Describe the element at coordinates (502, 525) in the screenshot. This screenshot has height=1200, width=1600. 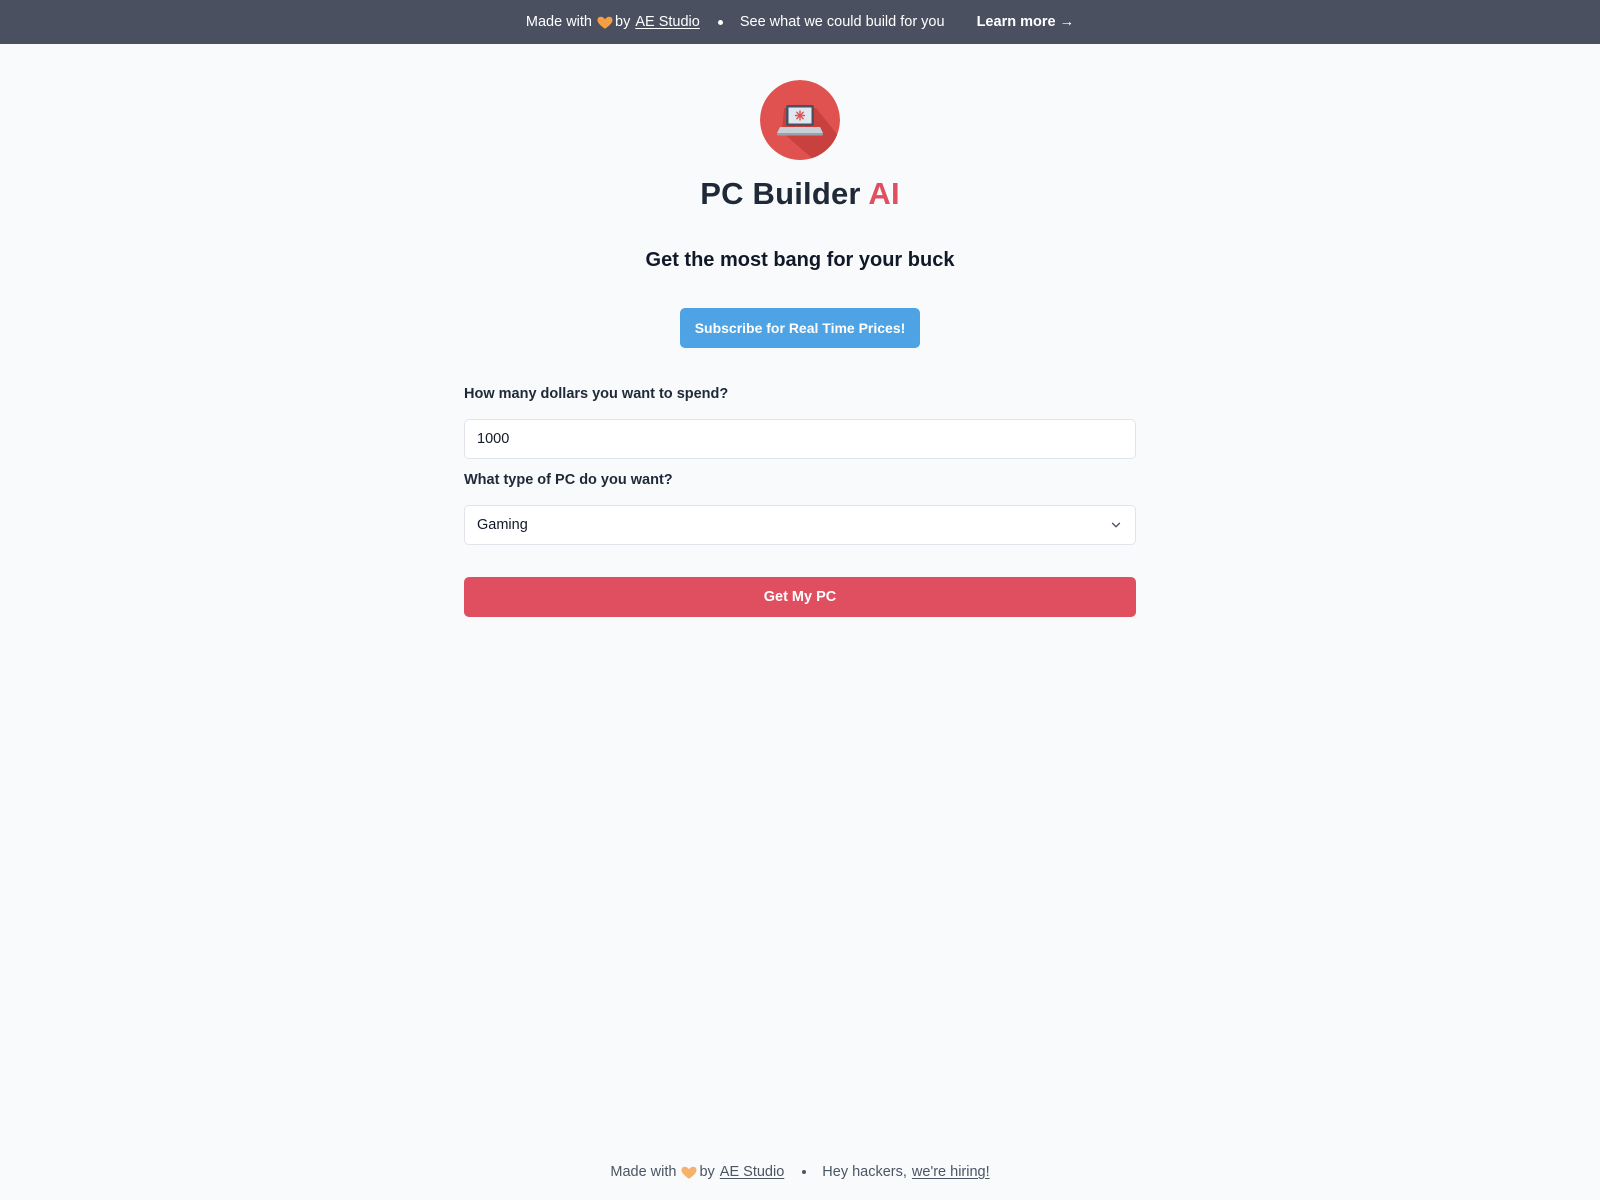
I see `pc-type-selected-value: Gaming` at that location.